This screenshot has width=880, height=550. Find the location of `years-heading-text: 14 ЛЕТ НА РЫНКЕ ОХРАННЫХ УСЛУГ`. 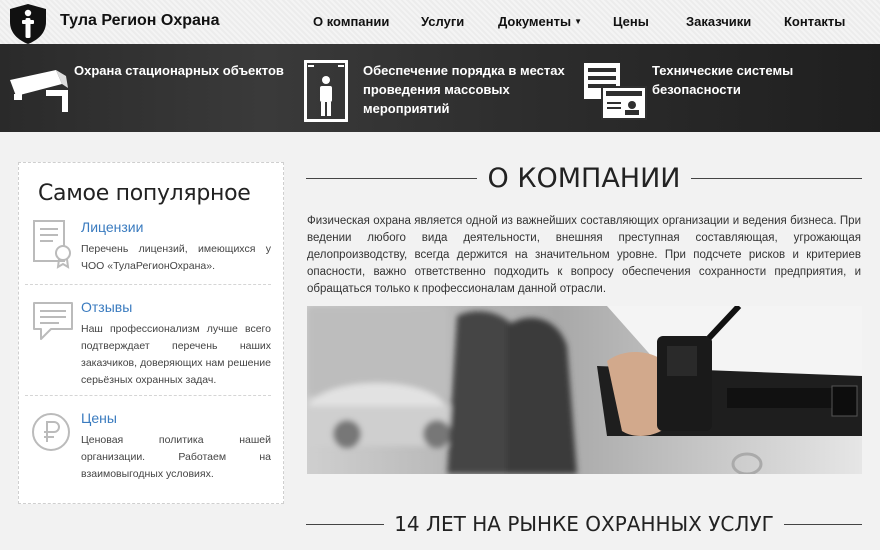

years-heading-text: 14 ЛЕТ НА РЫНКЕ ОХРАННЫХ УСЛУГ is located at coordinates (584, 524).